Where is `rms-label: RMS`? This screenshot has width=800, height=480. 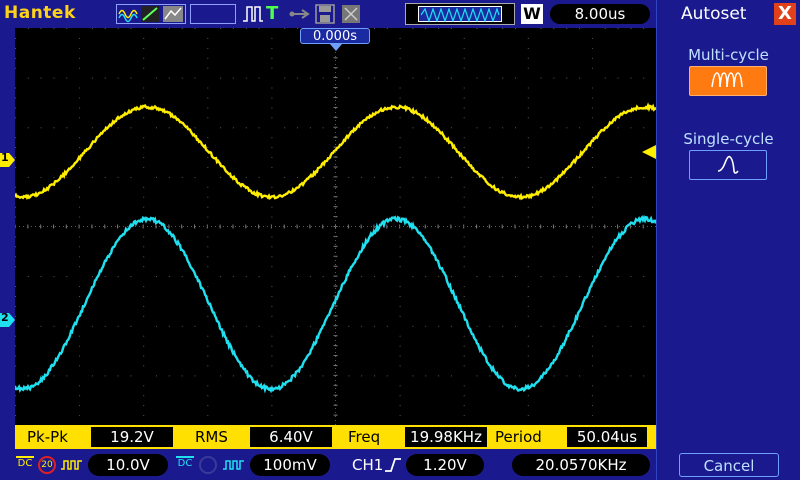
rms-label: RMS is located at coordinates (211, 437).